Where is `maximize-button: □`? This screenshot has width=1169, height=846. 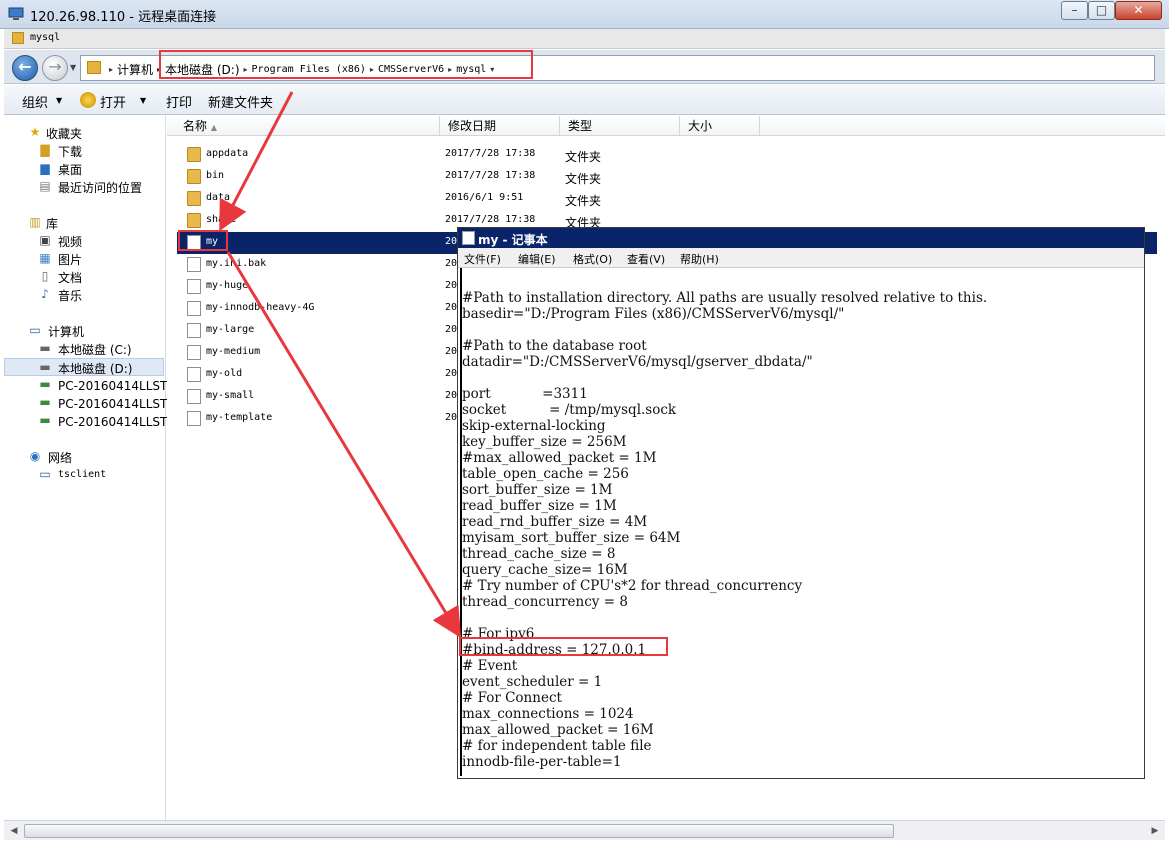
maximize-button: □ is located at coordinates (1101, 10).